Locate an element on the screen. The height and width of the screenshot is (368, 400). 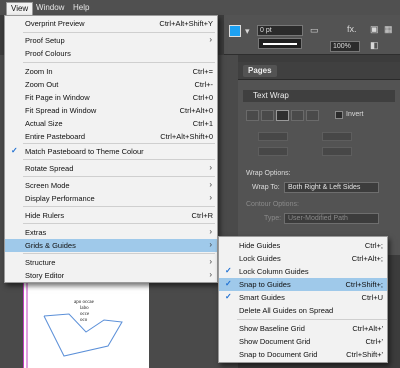
view-menu-item: Display Performance › is located at coordinates (111, 198).